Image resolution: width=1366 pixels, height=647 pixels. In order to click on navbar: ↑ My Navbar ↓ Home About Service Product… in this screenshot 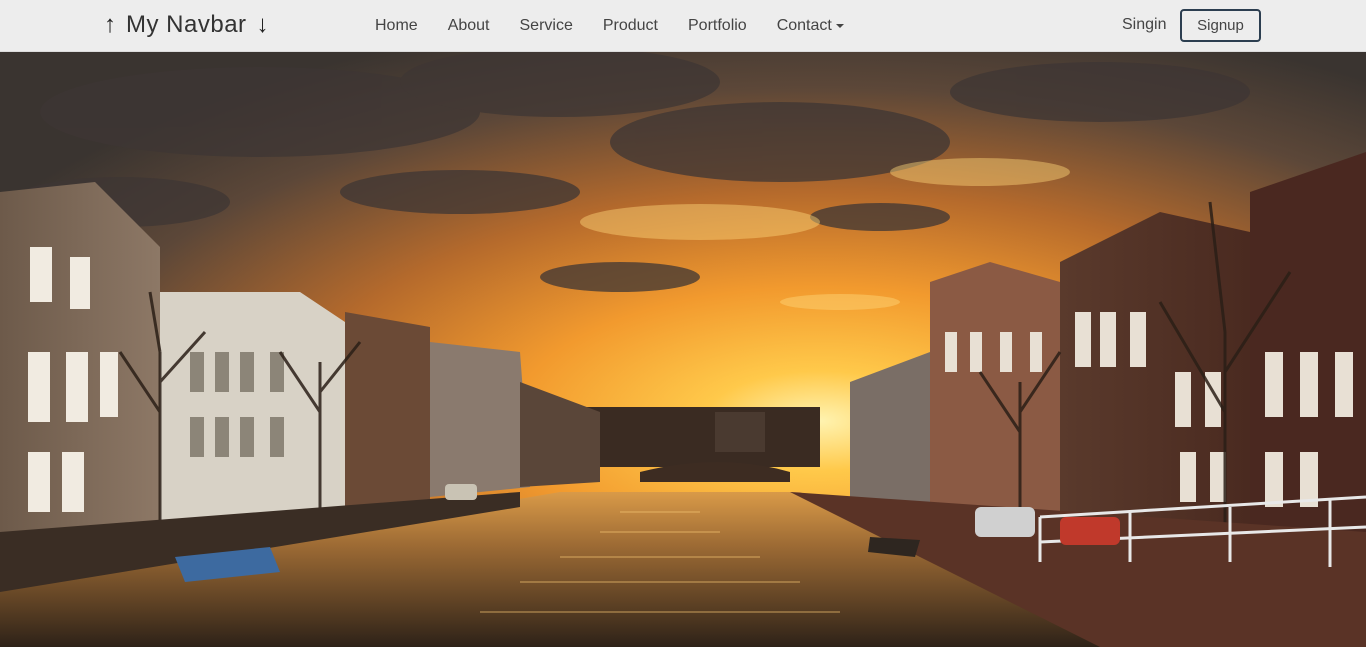, I will do `click(683, 26)`.